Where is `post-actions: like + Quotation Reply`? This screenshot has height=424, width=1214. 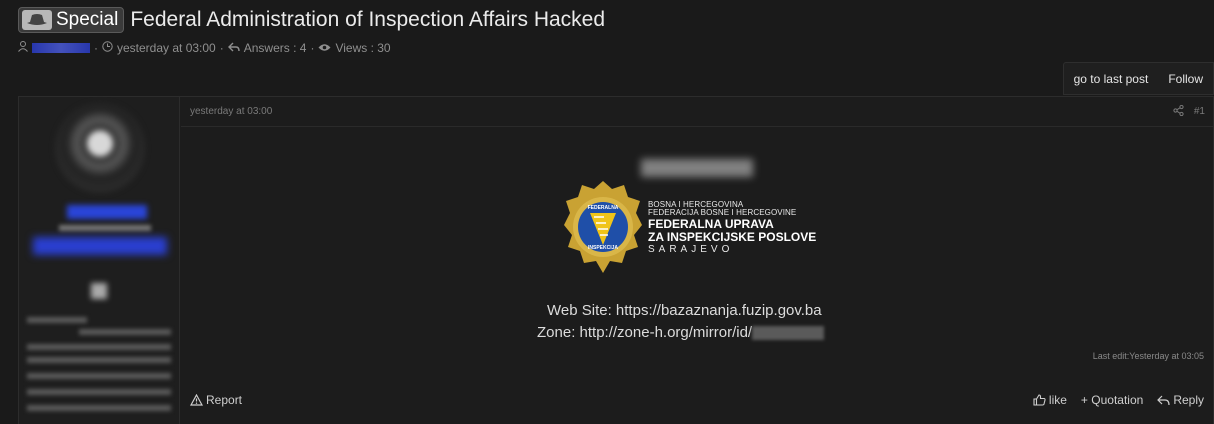
post-actions: like + Quotation Reply is located at coordinates (1118, 400).